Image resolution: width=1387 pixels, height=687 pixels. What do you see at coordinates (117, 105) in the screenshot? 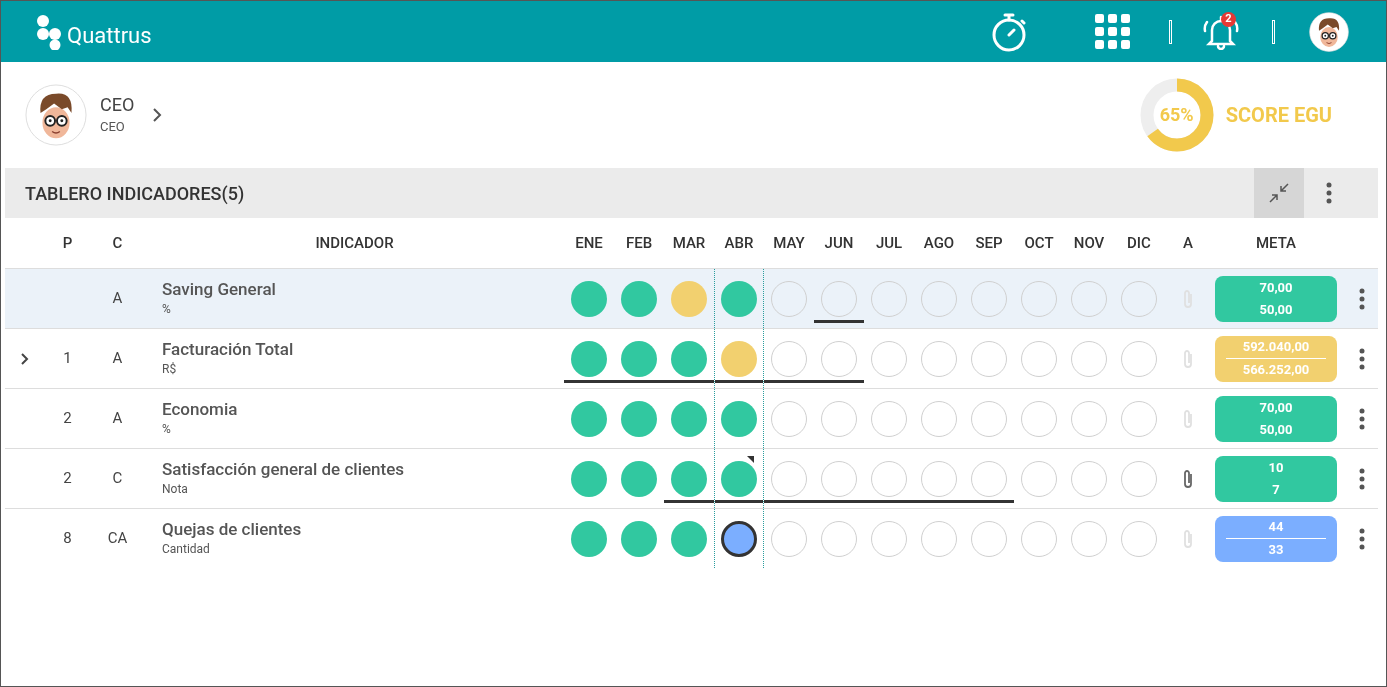
I see `profile-name: CEO` at bounding box center [117, 105].